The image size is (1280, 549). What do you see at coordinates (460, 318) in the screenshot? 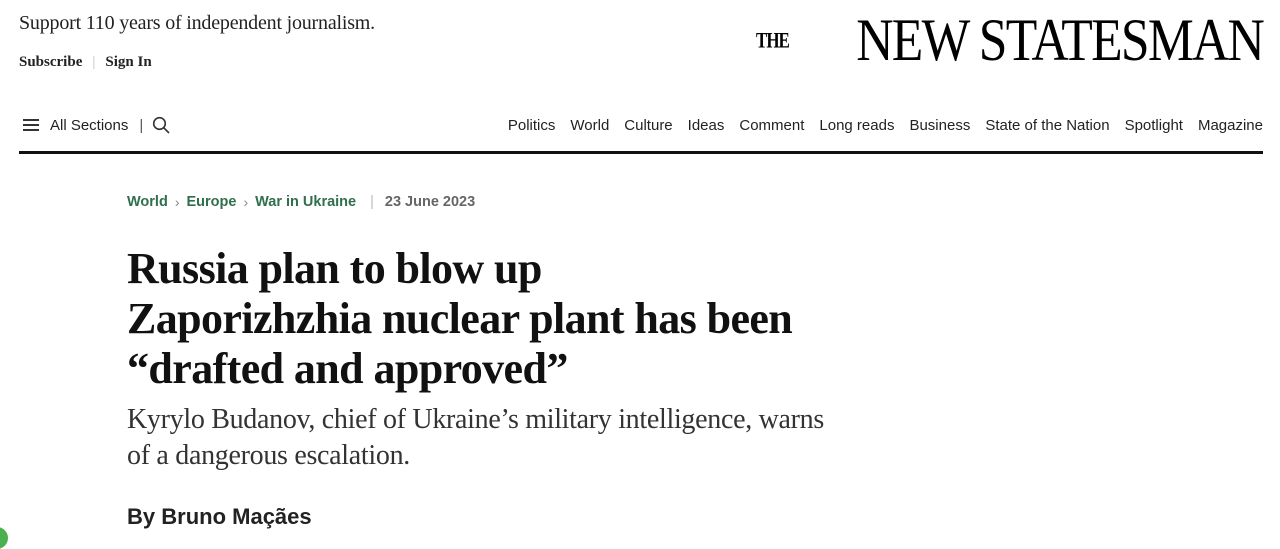
I see `headline-line: Zaporizhzhia nuclear plant has been` at bounding box center [460, 318].